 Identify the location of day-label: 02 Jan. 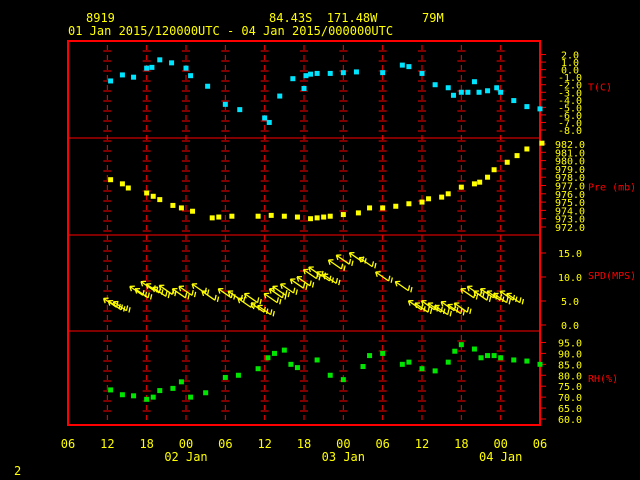
(185, 457).